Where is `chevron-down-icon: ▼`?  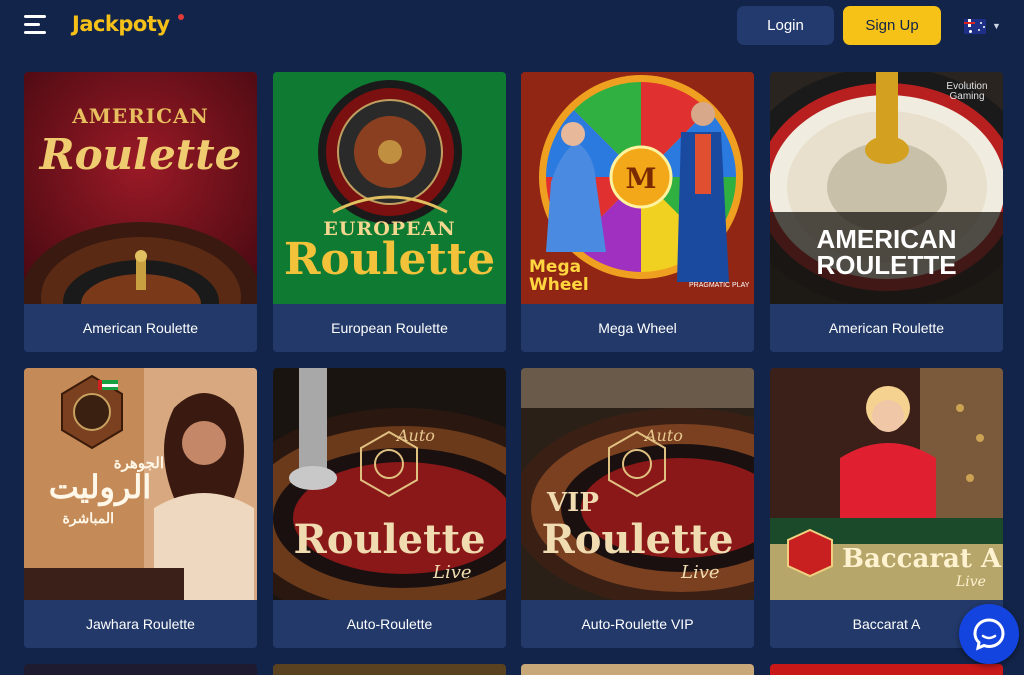 chevron-down-icon: ▼ is located at coordinates (996, 26).